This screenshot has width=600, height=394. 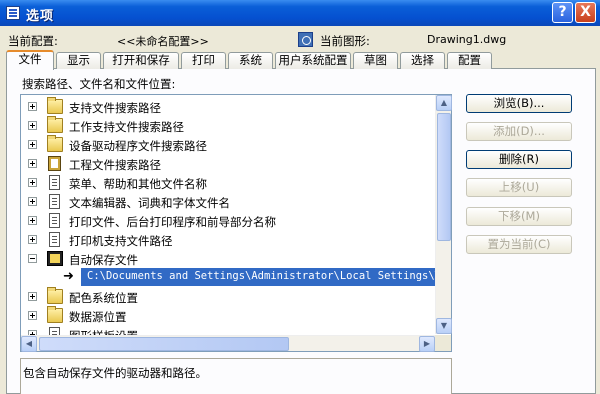 I want to click on tree-item-label: 数据源位置, so click(x=98, y=317).